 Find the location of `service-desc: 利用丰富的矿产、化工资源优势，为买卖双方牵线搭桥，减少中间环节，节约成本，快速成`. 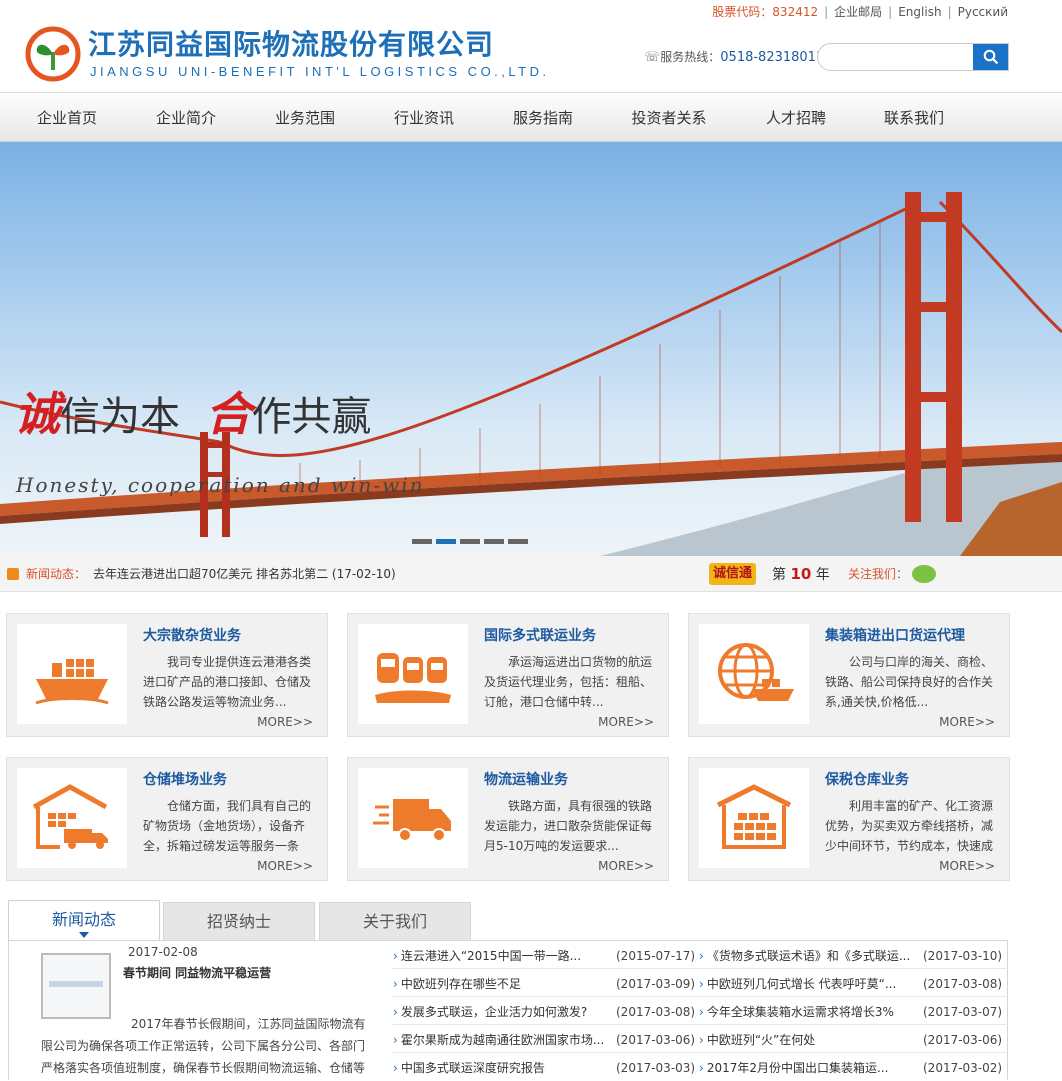

service-desc: 利用丰富的矿产、化工资源优势，为买卖双方牵线搭桥，减少中间环节，节约成本，快速成 is located at coordinates (909, 826).